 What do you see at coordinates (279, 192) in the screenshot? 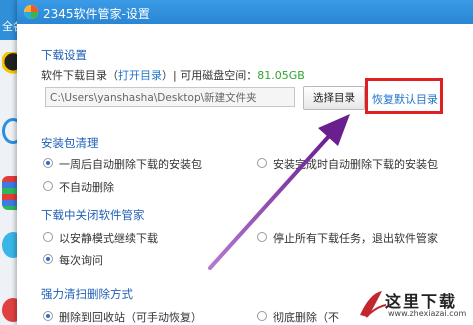
I see `annotation-arrow-icon` at bounding box center [279, 192].